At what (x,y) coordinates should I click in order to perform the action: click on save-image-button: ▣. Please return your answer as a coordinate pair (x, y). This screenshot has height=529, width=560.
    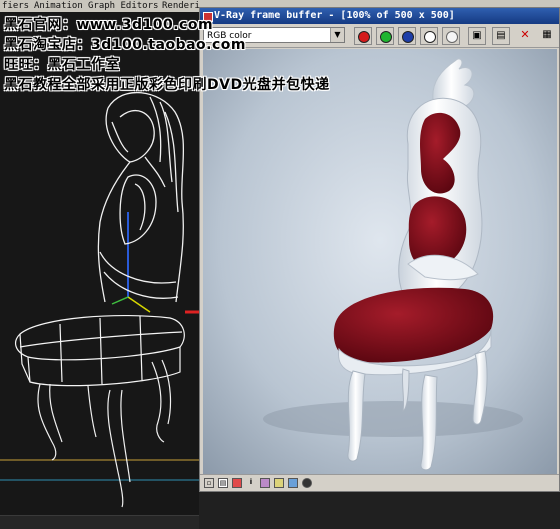
    Looking at the image, I should click on (477, 36).